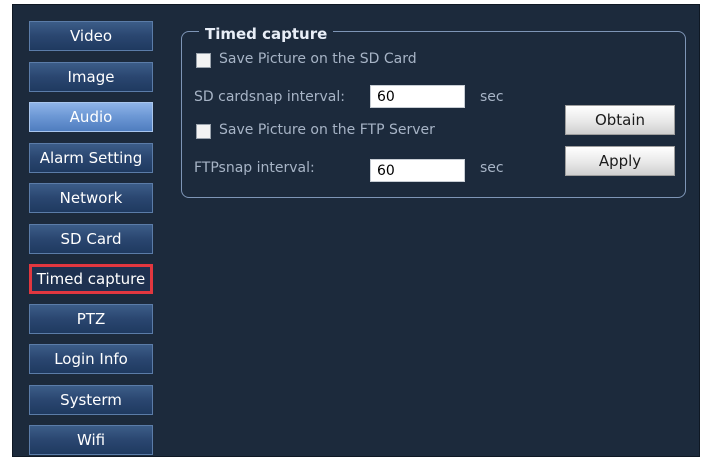 The image size is (705, 461). What do you see at coordinates (91, 359) in the screenshot?
I see `sidebar-item-login-info: Login Info` at bounding box center [91, 359].